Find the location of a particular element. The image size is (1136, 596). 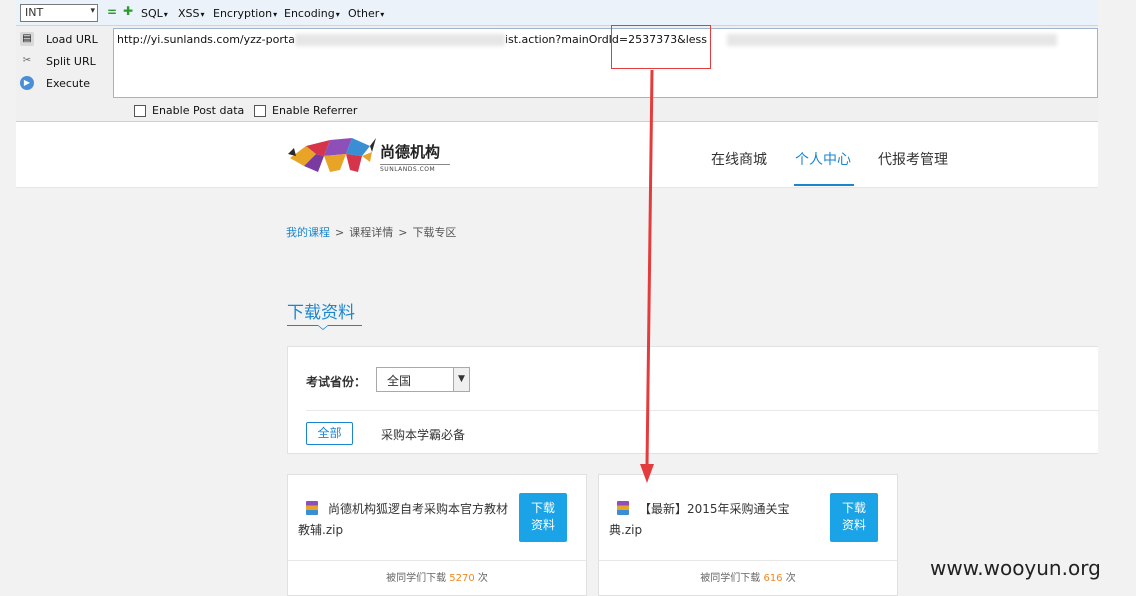

split-url-label: Split URL is located at coordinates (71, 61).